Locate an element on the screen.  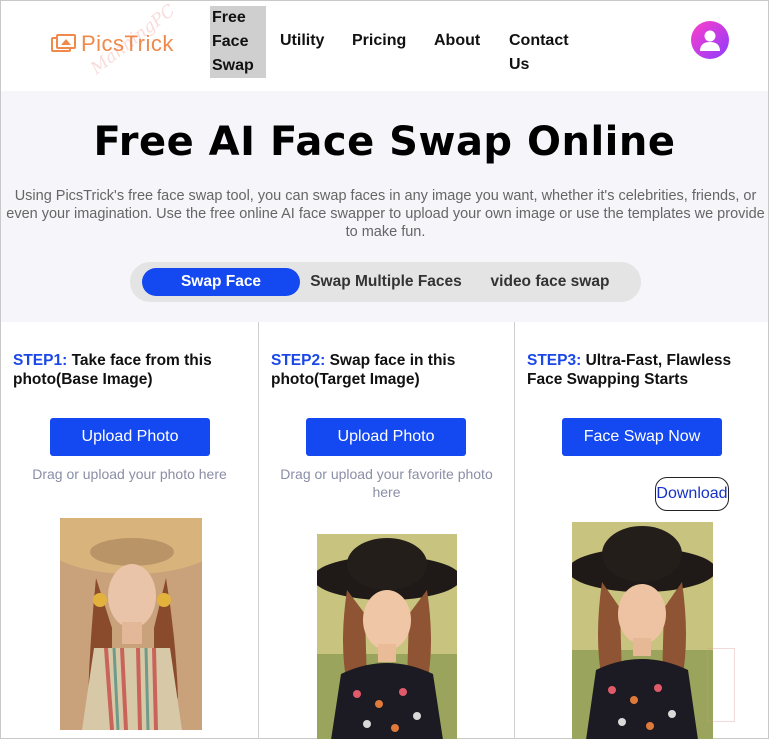
logo-text: PicsTrick is located at coordinates (127, 43).